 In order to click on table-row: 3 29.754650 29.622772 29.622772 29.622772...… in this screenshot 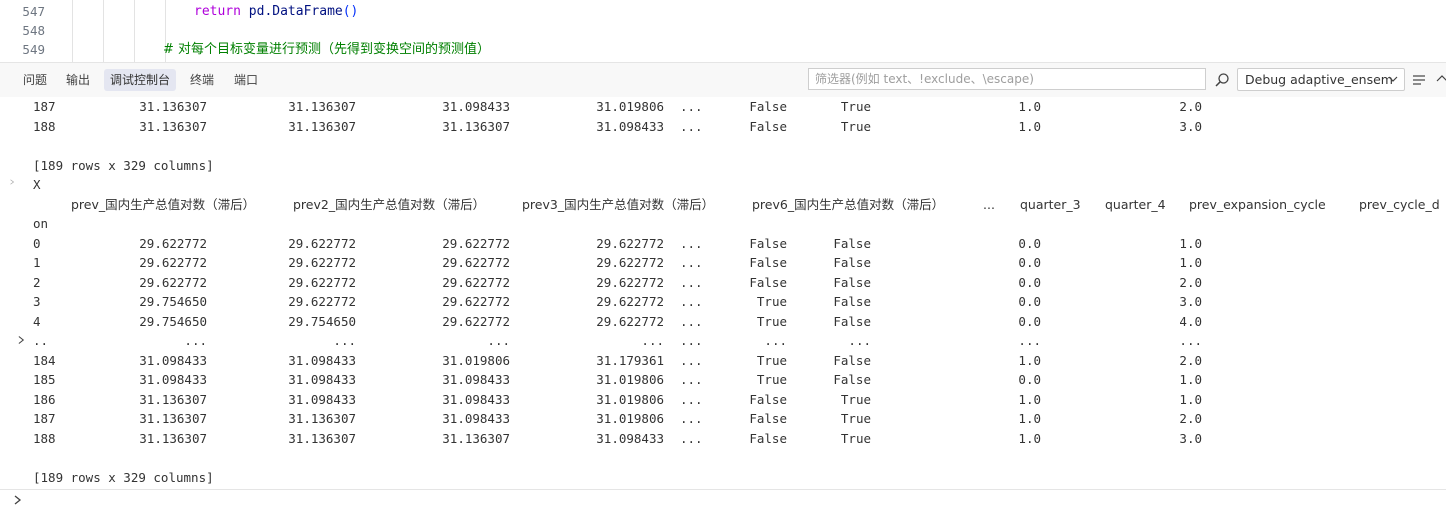, I will do `click(723, 302)`.